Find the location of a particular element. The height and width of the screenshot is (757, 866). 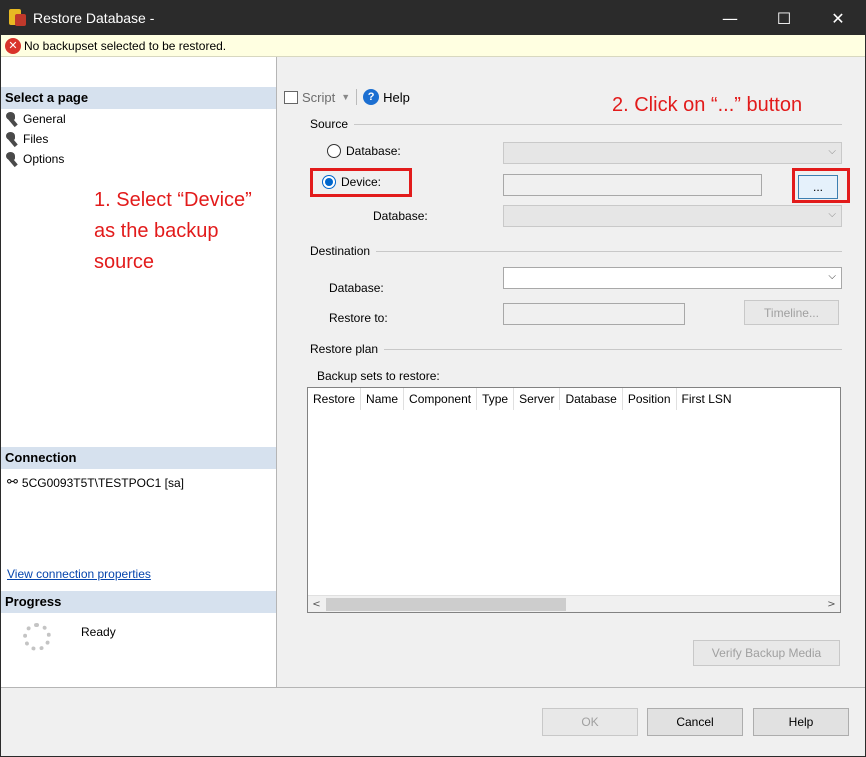

page-item-options: Options is located at coordinates (34, 159).